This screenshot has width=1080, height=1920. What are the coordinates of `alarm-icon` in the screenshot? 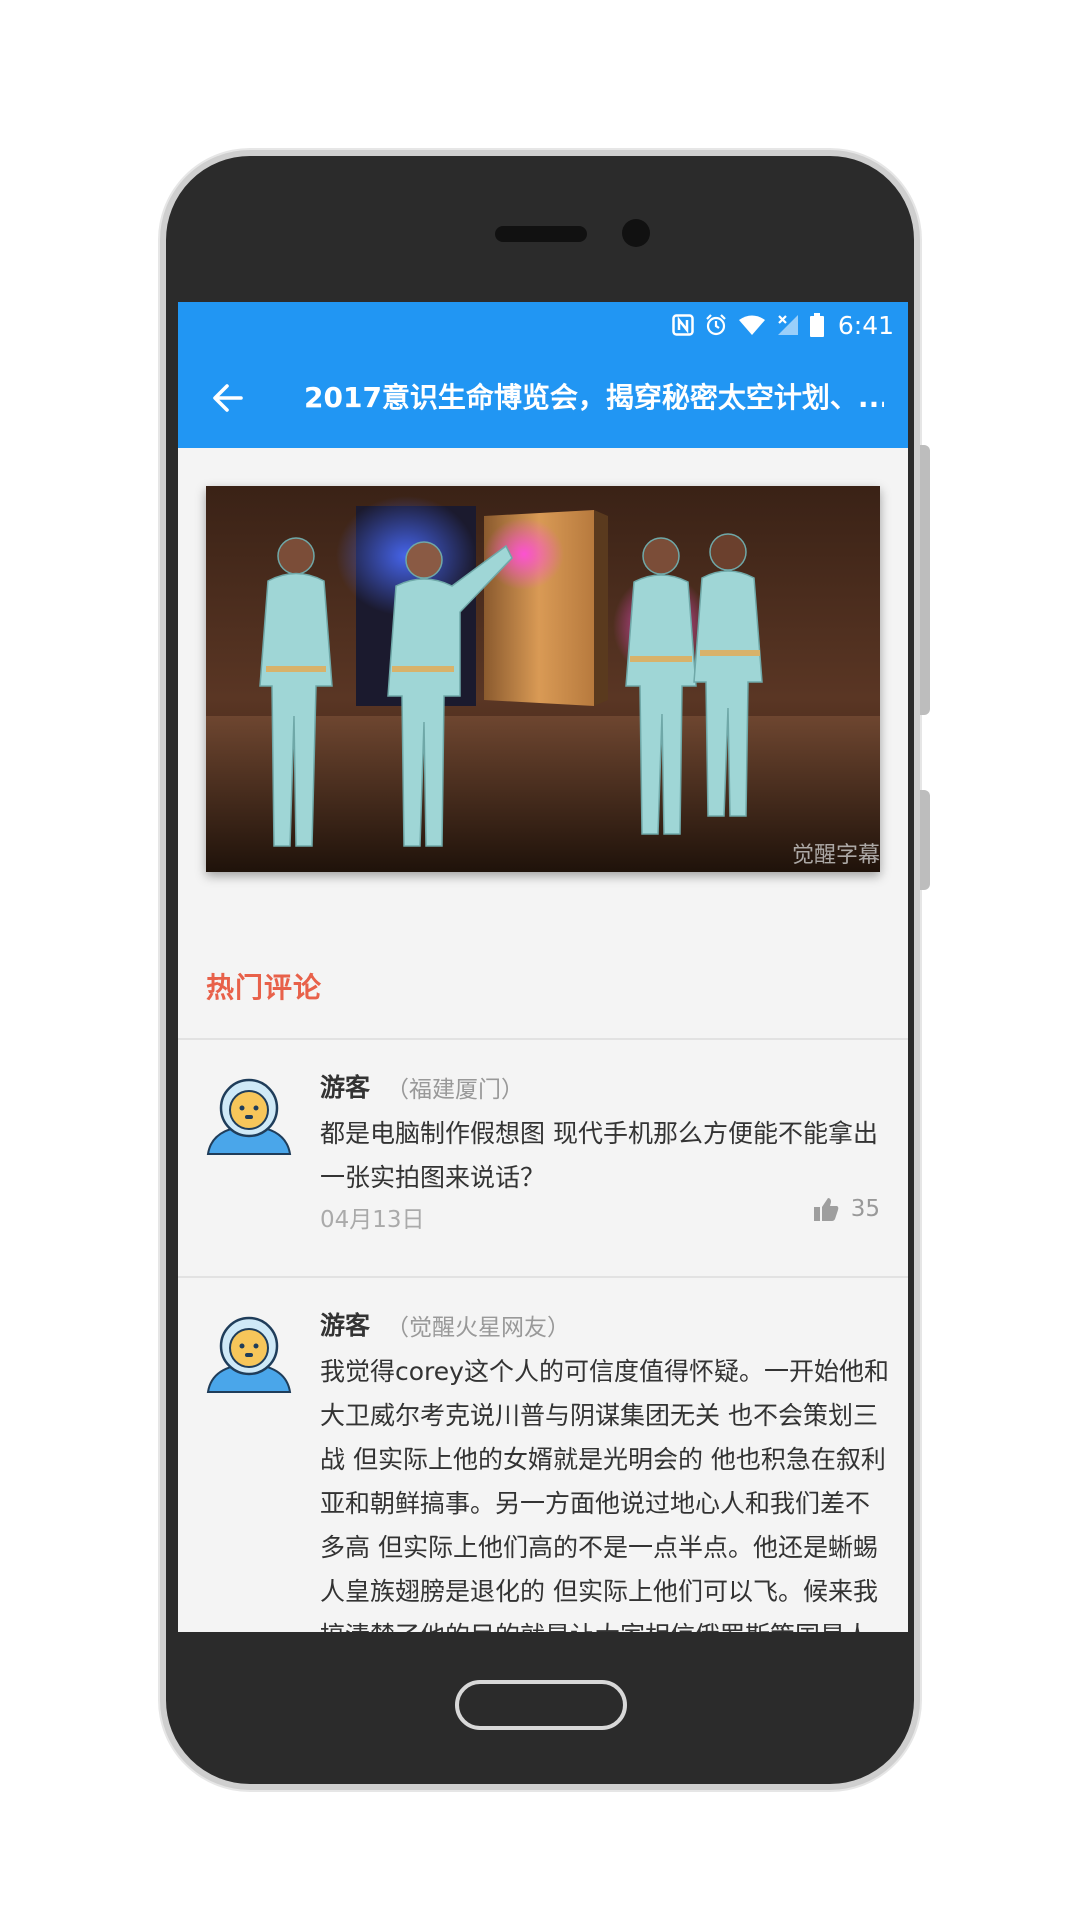 It's located at (716, 325).